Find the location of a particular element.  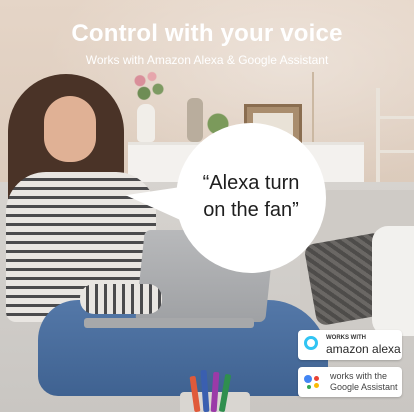

white-vase is located at coordinates (146, 123).